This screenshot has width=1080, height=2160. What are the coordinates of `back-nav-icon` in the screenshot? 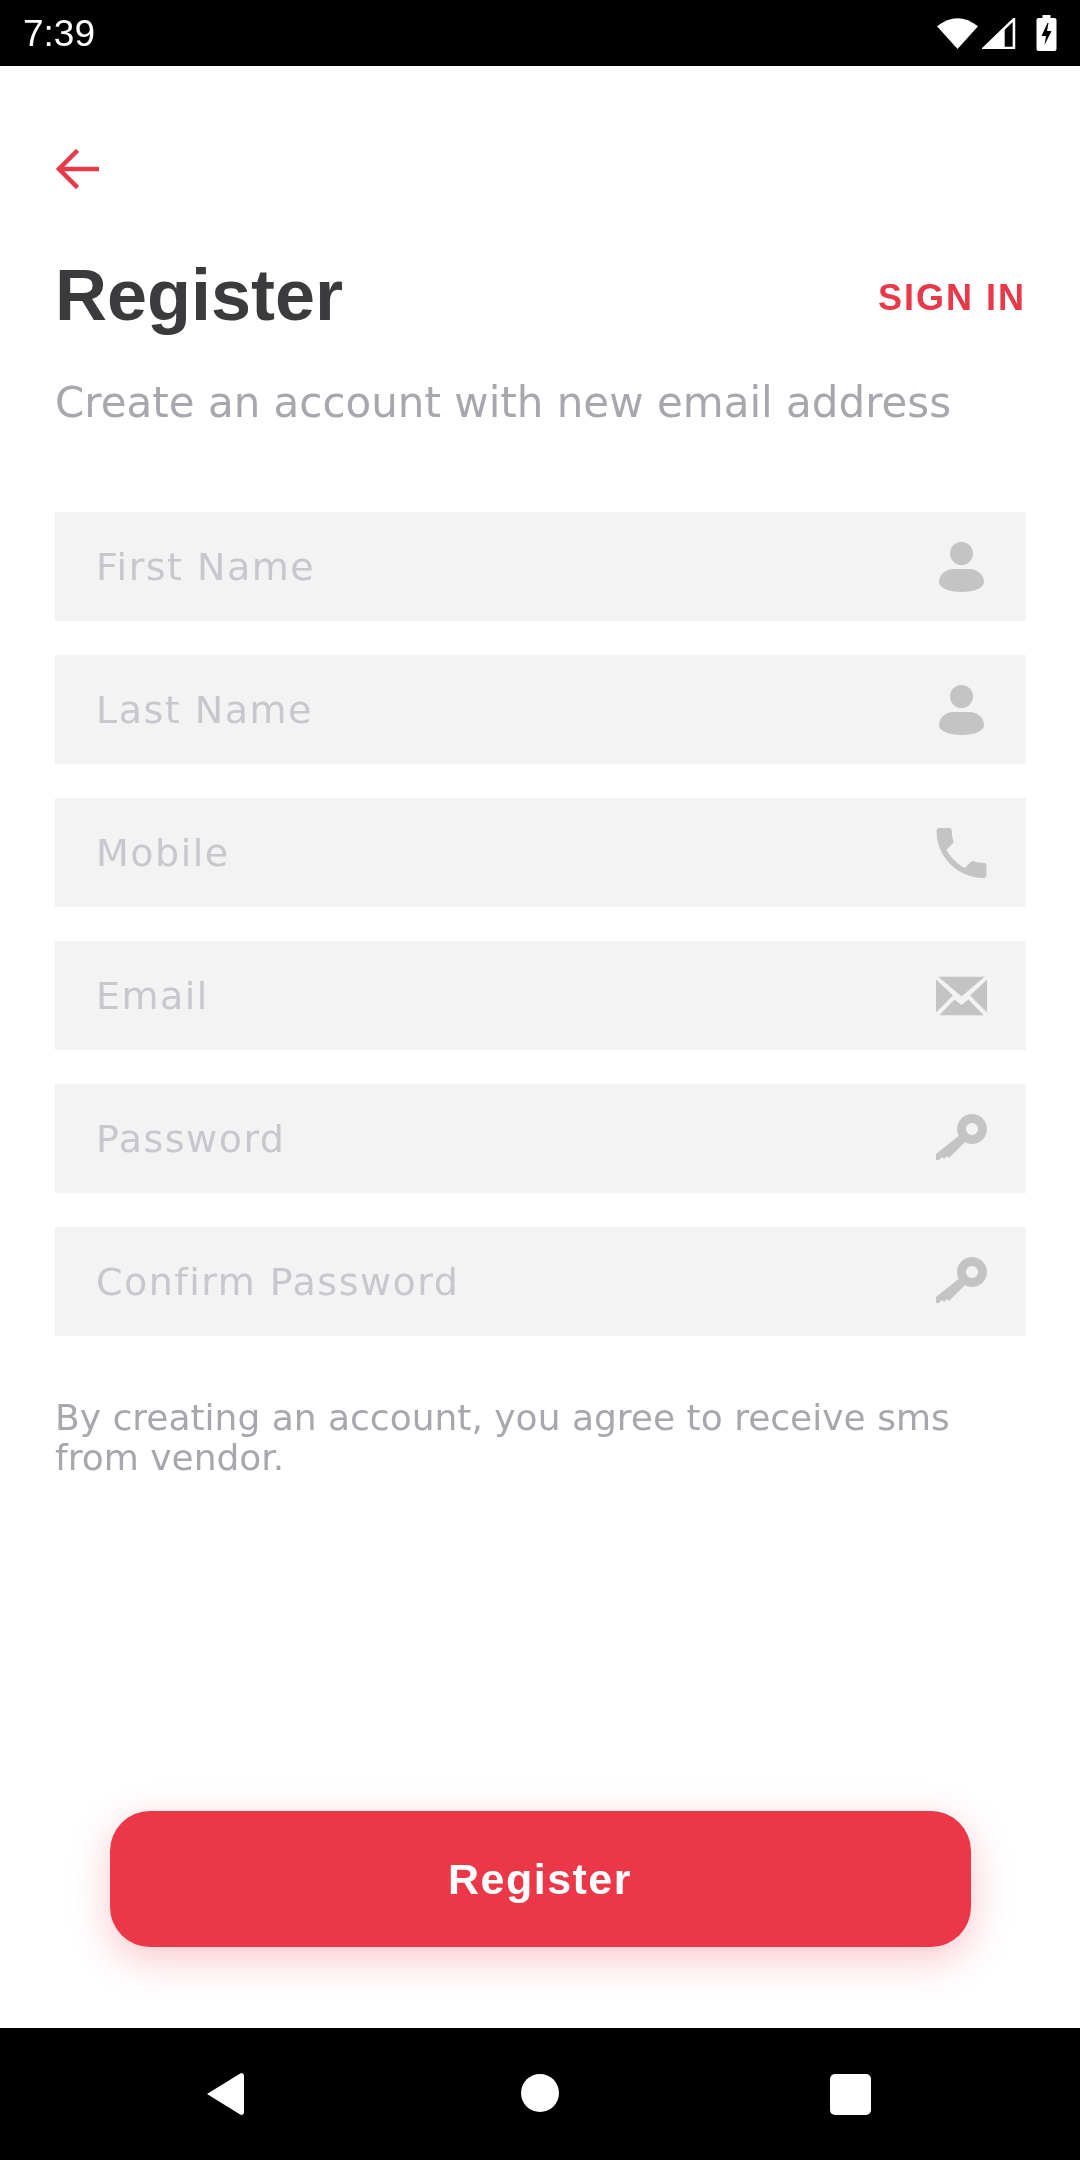 It's located at (225, 2094).